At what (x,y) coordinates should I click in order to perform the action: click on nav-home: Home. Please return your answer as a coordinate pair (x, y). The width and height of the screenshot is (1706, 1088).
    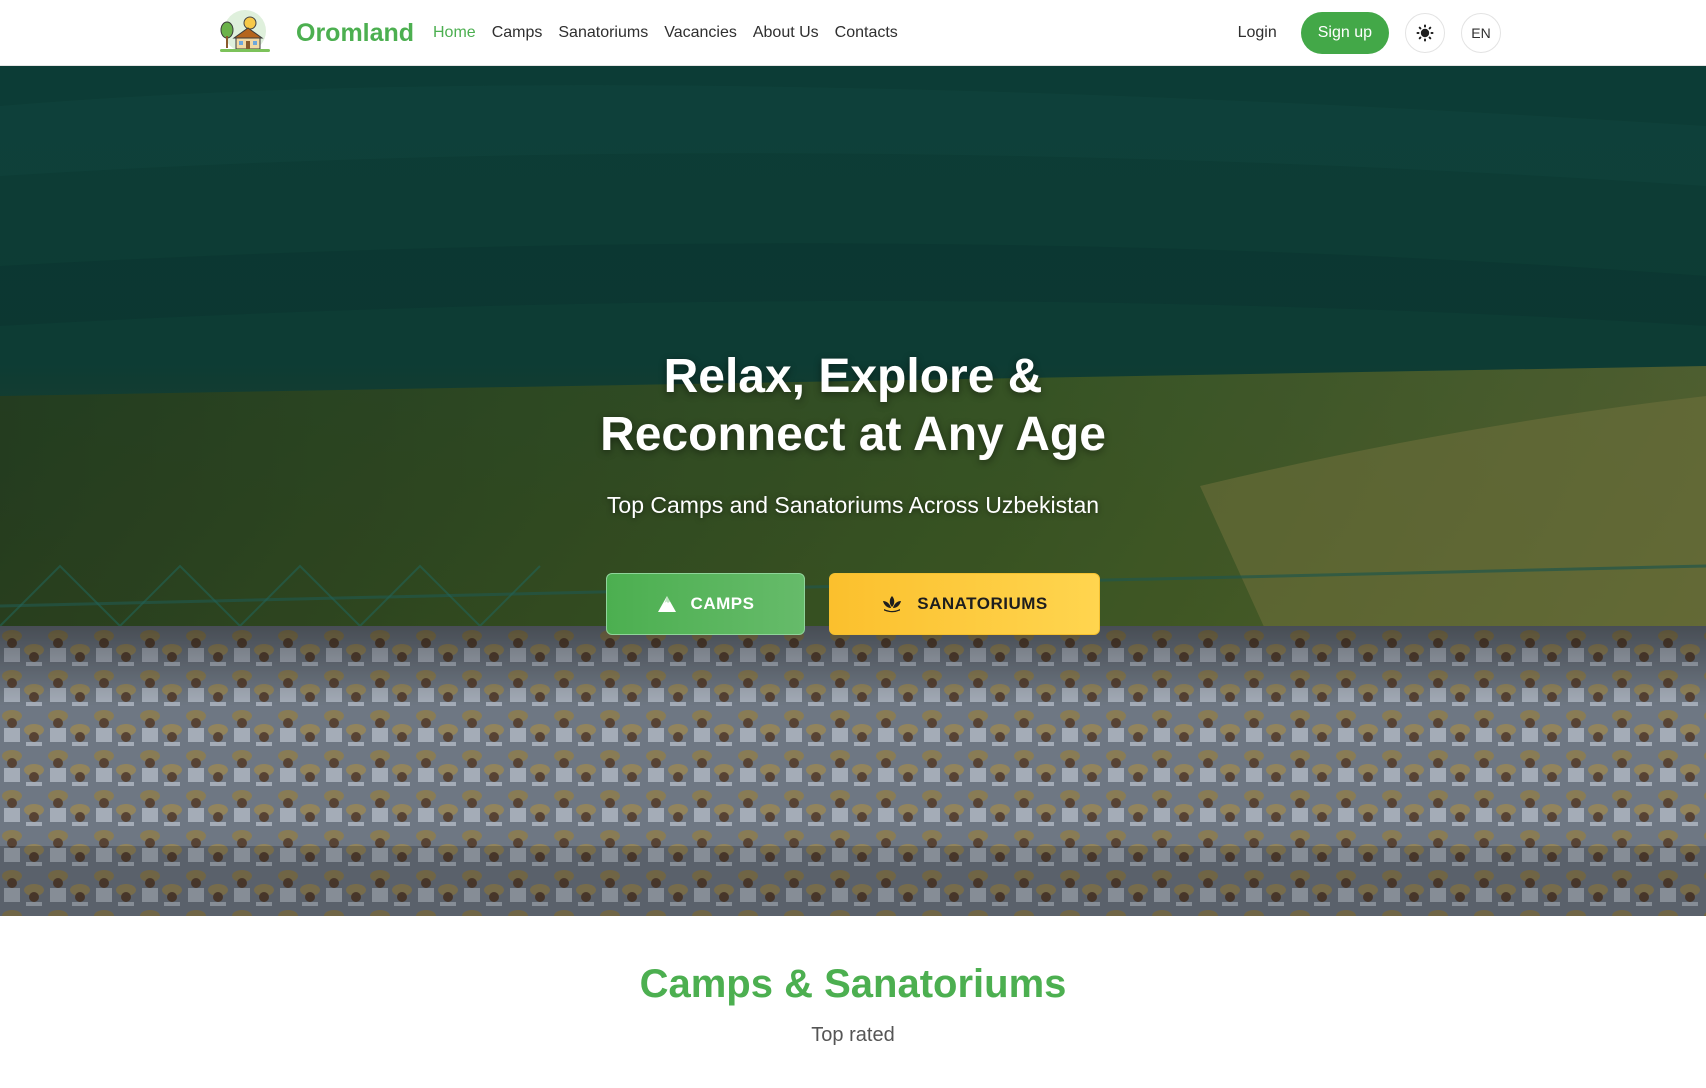
    Looking at the image, I should click on (454, 33).